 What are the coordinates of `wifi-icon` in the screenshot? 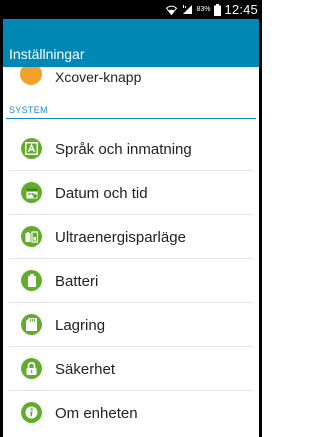 It's located at (172, 10).